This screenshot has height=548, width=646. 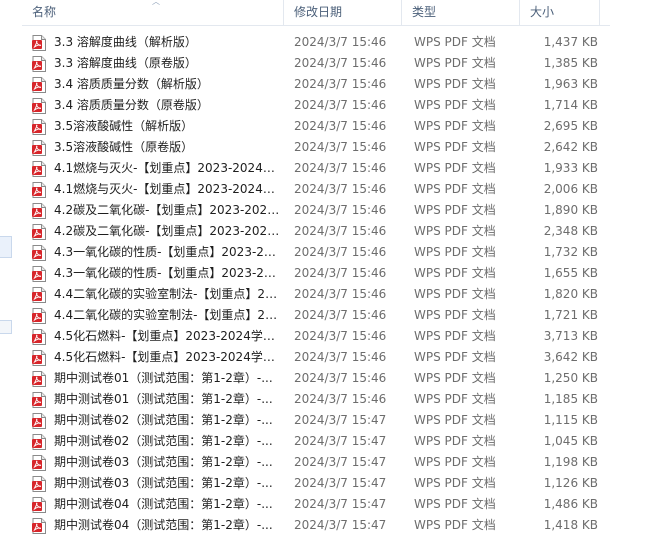 What do you see at coordinates (560, 12) in the screenshot?
I see `column-header-size: 大小` at bounding box center [560, 12].